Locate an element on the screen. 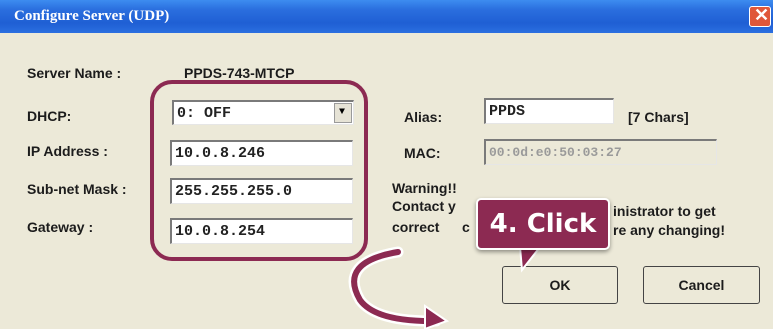  step-callout: 4. Click is located at coordinates (543, 224).